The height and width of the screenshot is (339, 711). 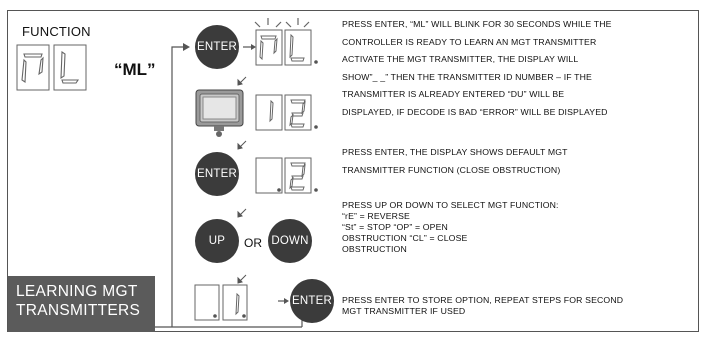 What do you see at coordinates (51, 67) in the screenshot?
I see `ml-display-icon` at bounding box center [51, 67].